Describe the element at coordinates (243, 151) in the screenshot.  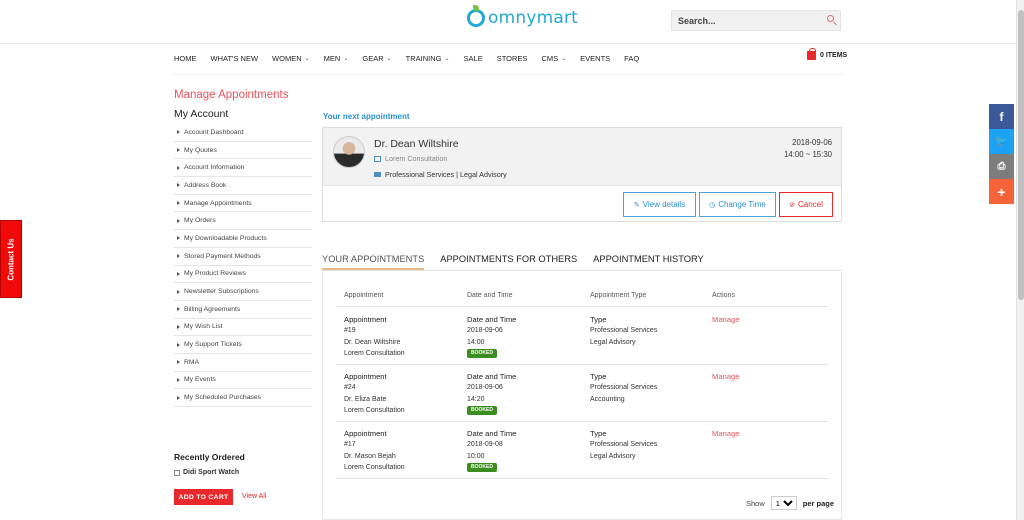
I see `sidebar-item-my-quotes: My Quotes` at that location.